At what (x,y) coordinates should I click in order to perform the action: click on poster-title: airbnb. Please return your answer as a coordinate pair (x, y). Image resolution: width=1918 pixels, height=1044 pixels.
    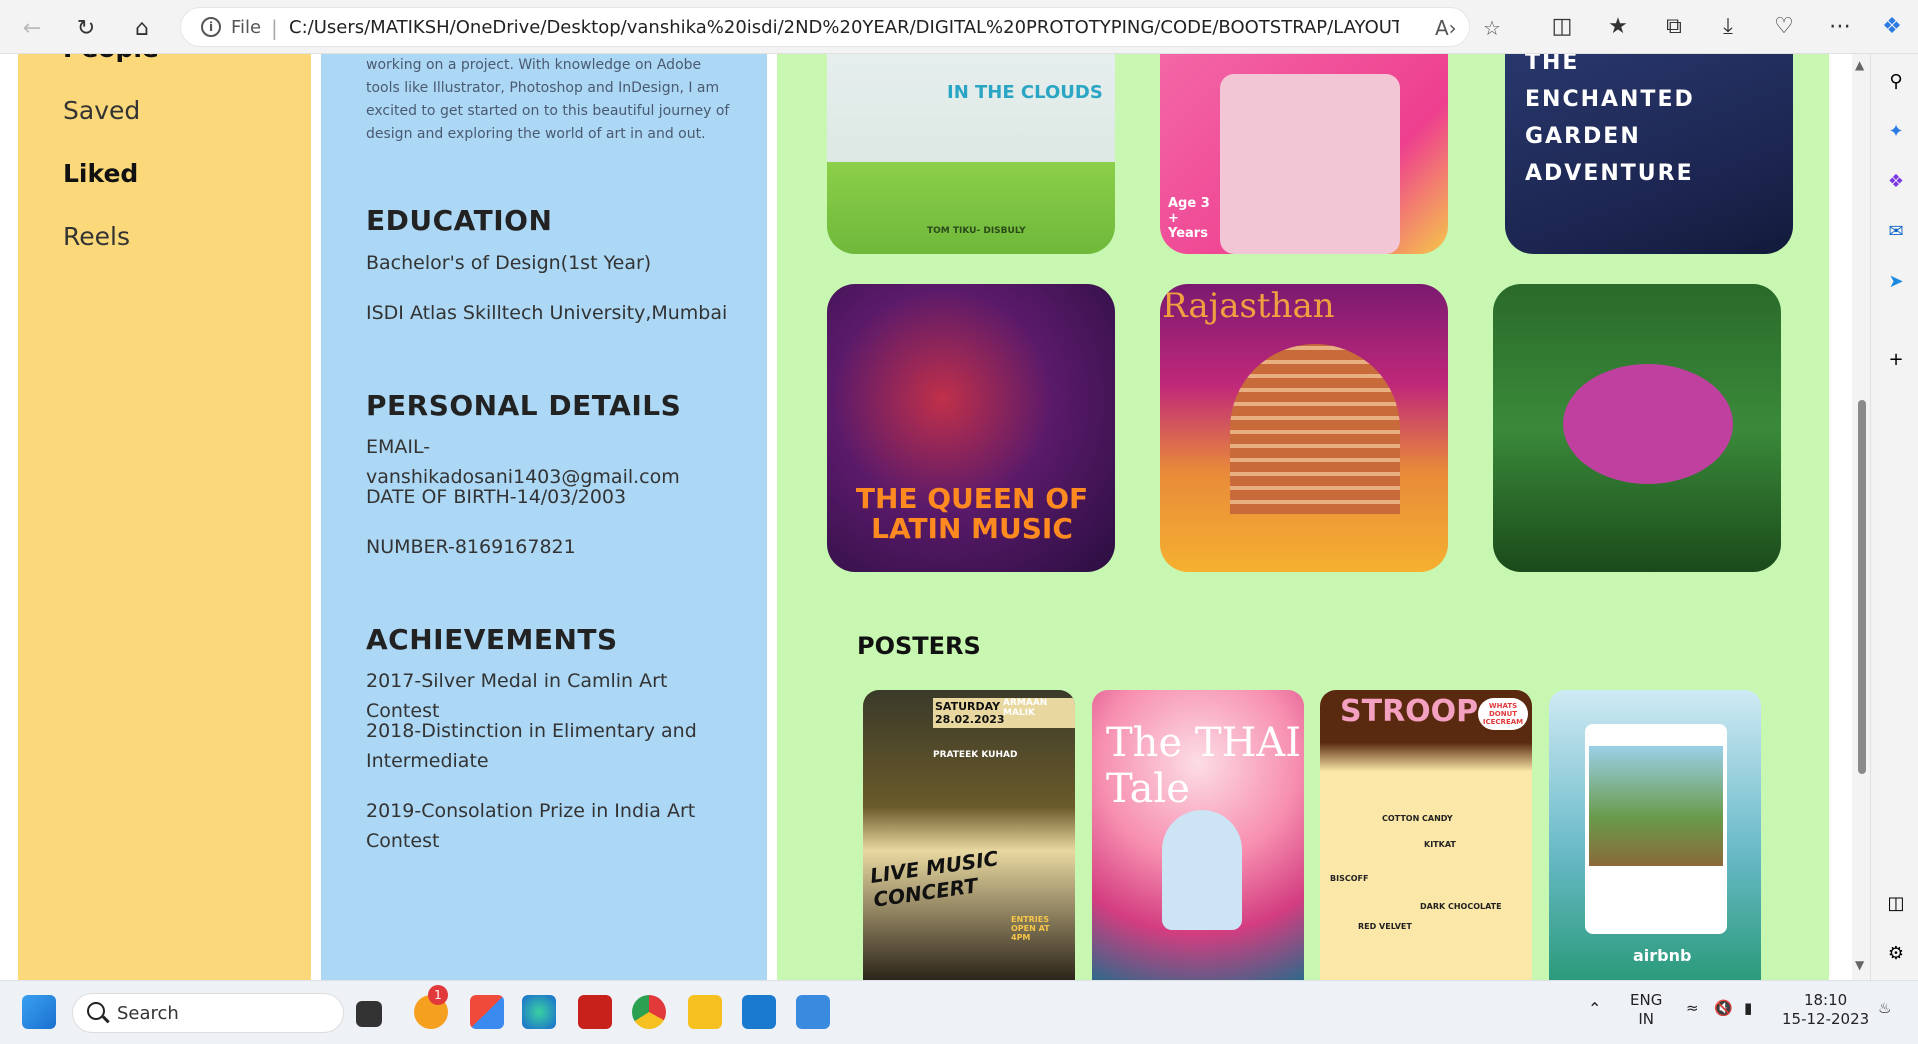
    Looking at the image, I should click on (1662, 955).